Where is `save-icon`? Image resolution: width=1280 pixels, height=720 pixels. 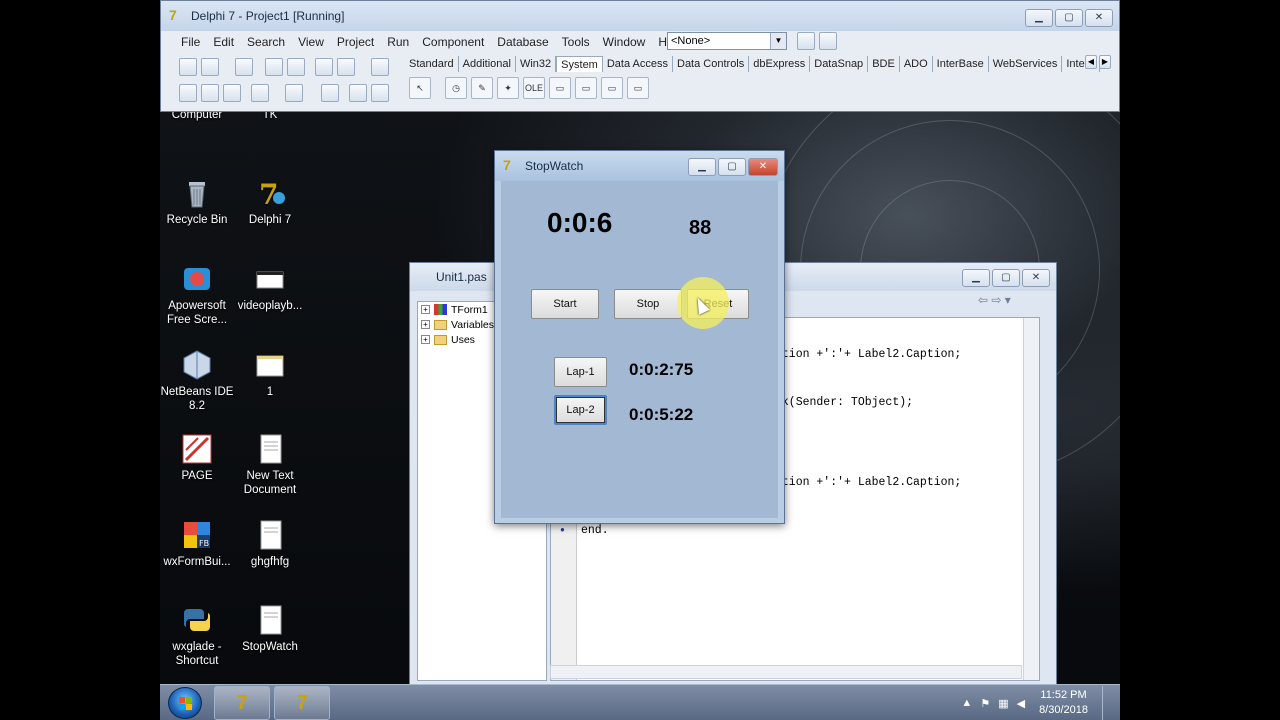
save-icon is located at coordinates (244, 67).